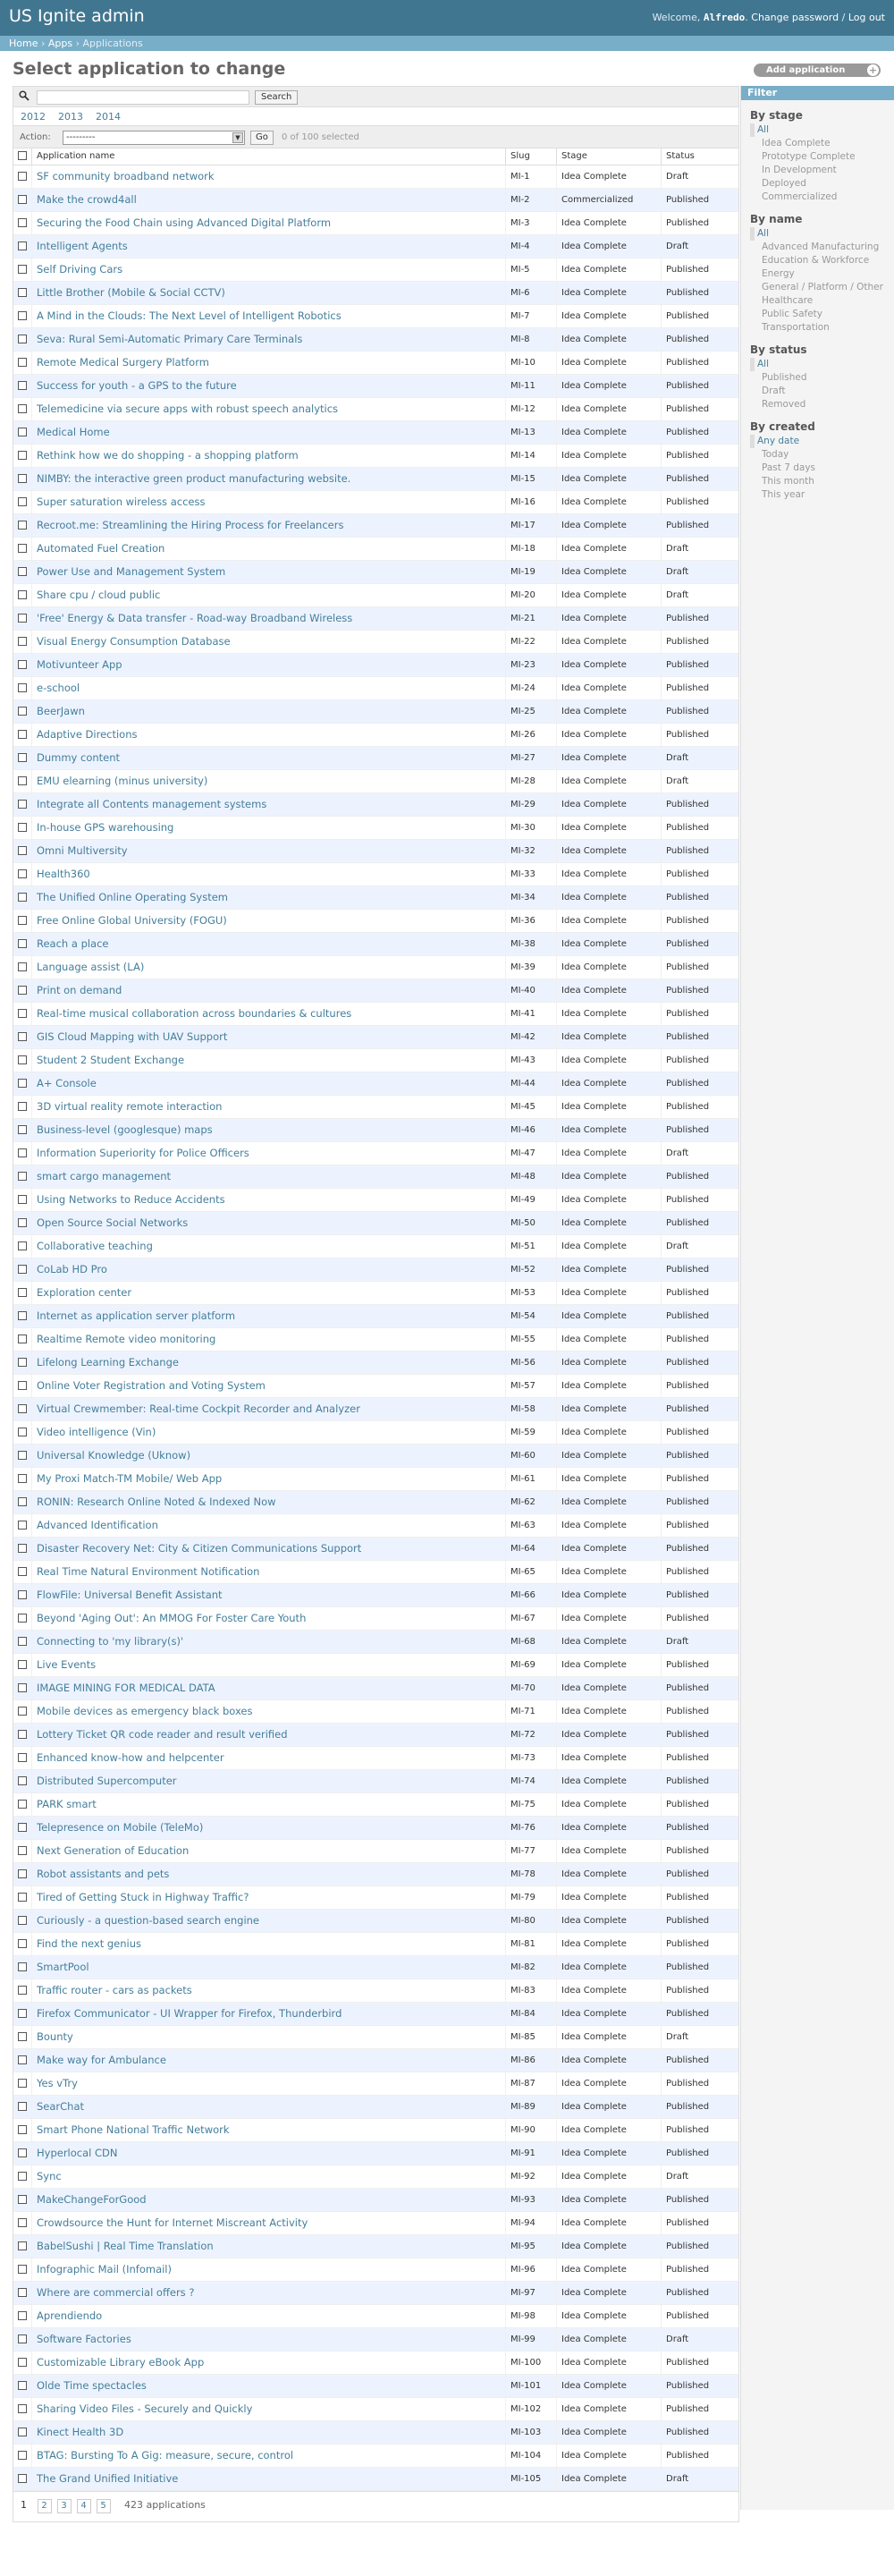 This screenshot has width=894, height=2576. I want to click on app-name-link: Kinect Health 3D, so click(80, 2432).